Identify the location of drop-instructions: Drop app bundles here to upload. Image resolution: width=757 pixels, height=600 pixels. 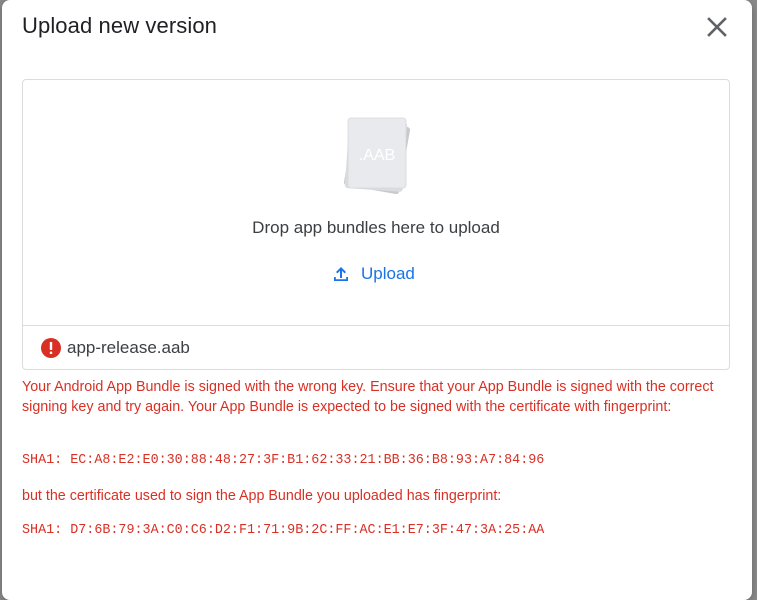
(376, 227).